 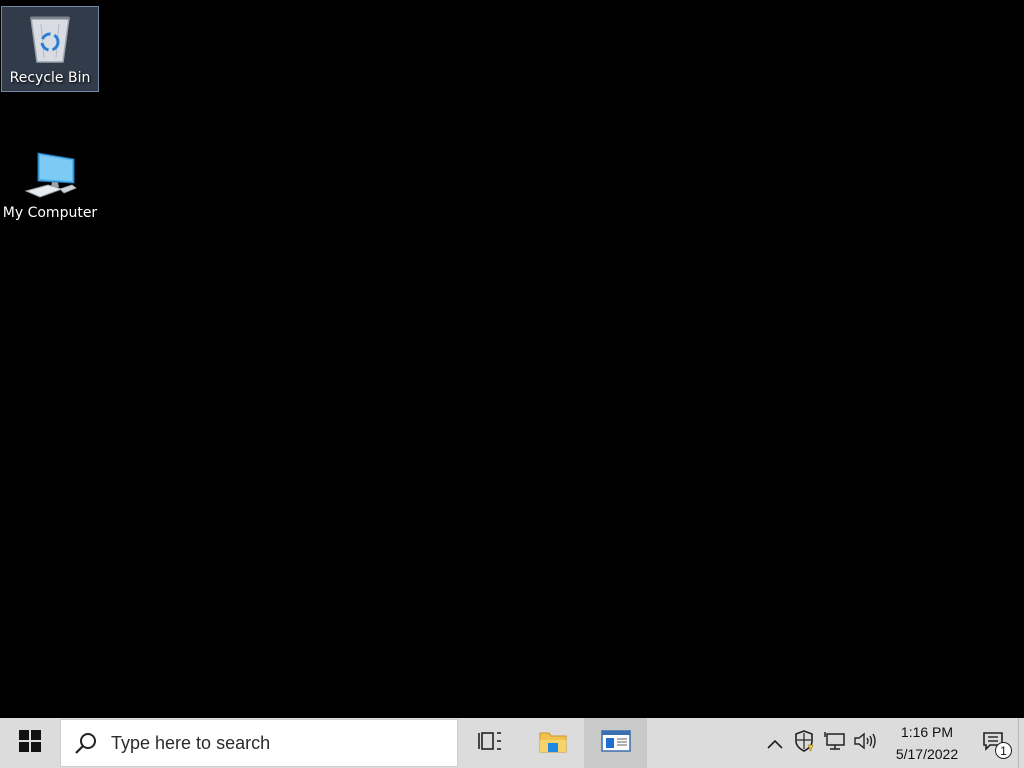 I want to click on show-hidden-icons-button, so click(x=775, y=743).